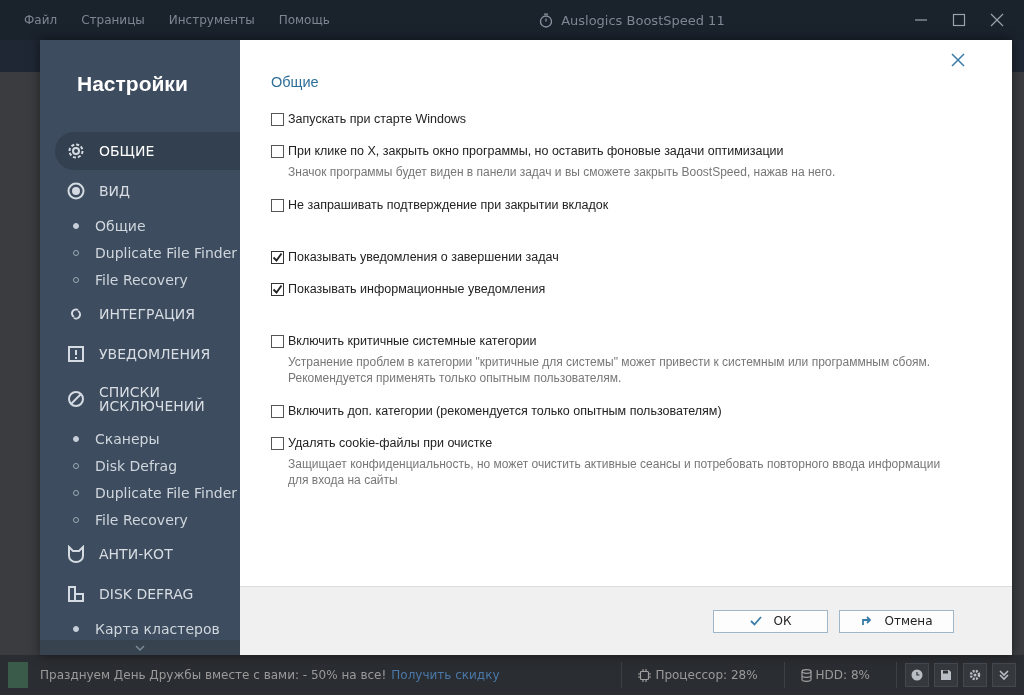  Describe the element at coordinates (946, 675) in the screenshot. I see `save-button` at that location.